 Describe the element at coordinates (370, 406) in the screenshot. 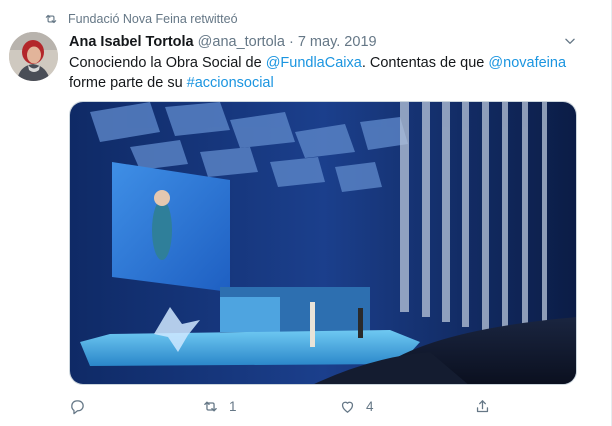

I see `like-count: 4` at that location.